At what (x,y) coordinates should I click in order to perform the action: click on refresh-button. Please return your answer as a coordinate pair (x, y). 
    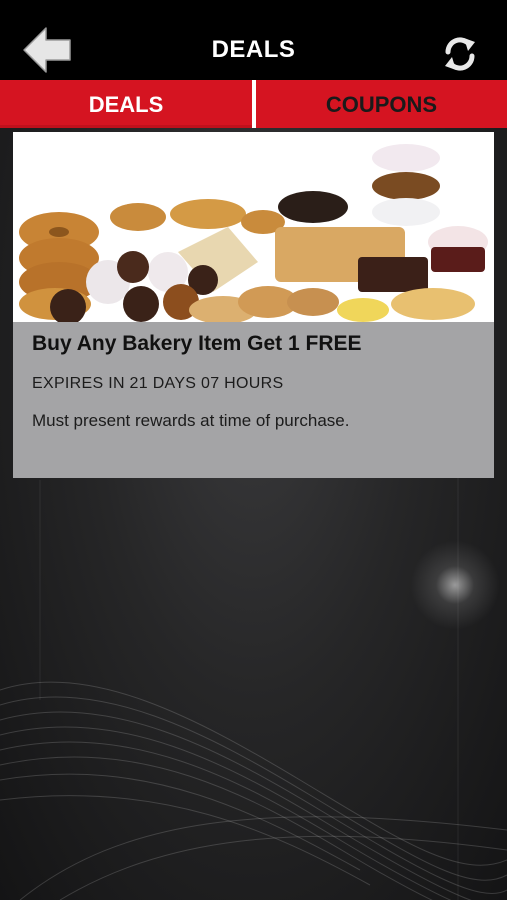
    Looking at the image, I should click on (460, 54).